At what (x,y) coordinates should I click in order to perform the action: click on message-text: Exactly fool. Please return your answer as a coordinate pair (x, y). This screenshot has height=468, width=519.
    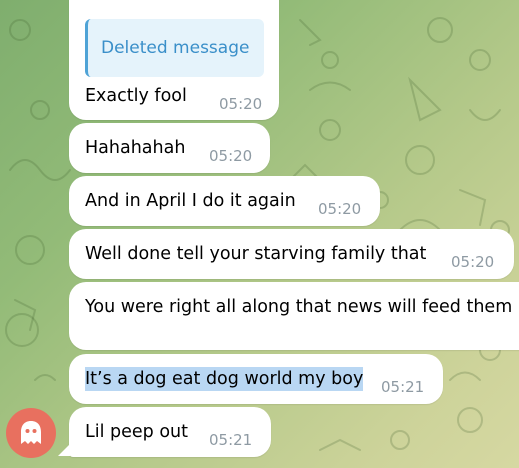
    Looking at the image, I should click on (136, 96).